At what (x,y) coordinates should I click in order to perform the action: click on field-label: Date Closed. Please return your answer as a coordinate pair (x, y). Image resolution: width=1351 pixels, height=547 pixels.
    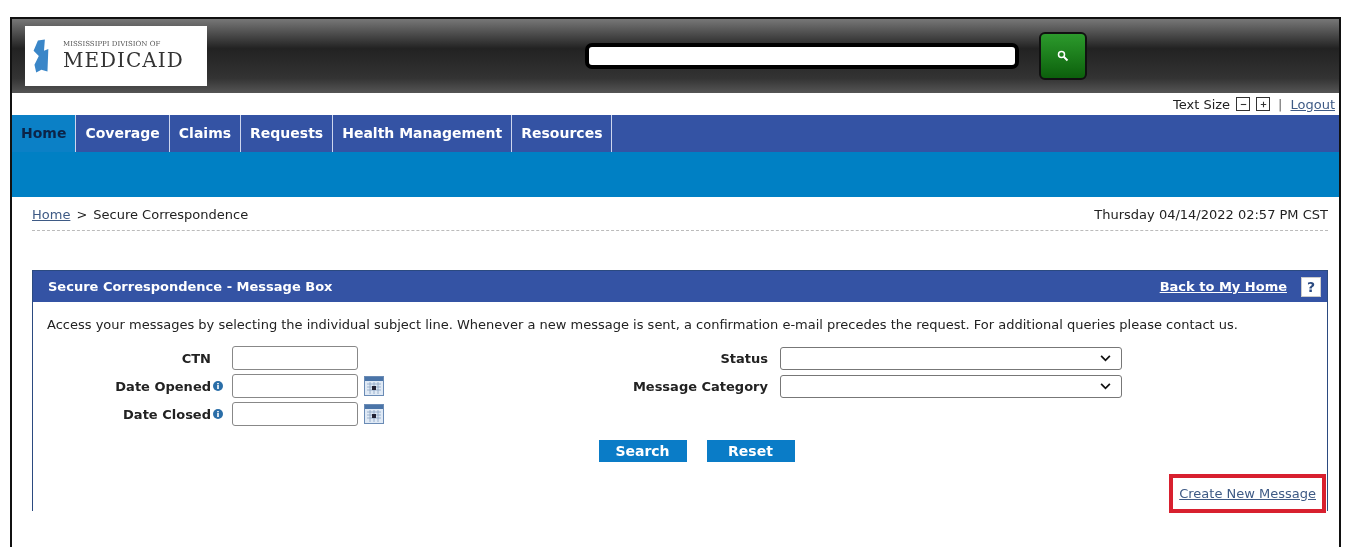
    Looking at the image, I should click on (166, 414).